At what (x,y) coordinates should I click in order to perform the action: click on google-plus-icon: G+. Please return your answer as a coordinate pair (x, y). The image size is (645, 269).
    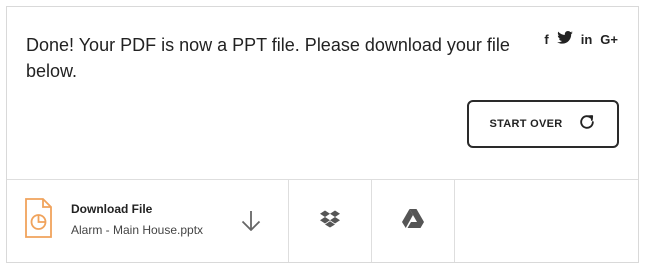
    Looking at the image, I should click on (609, 40).